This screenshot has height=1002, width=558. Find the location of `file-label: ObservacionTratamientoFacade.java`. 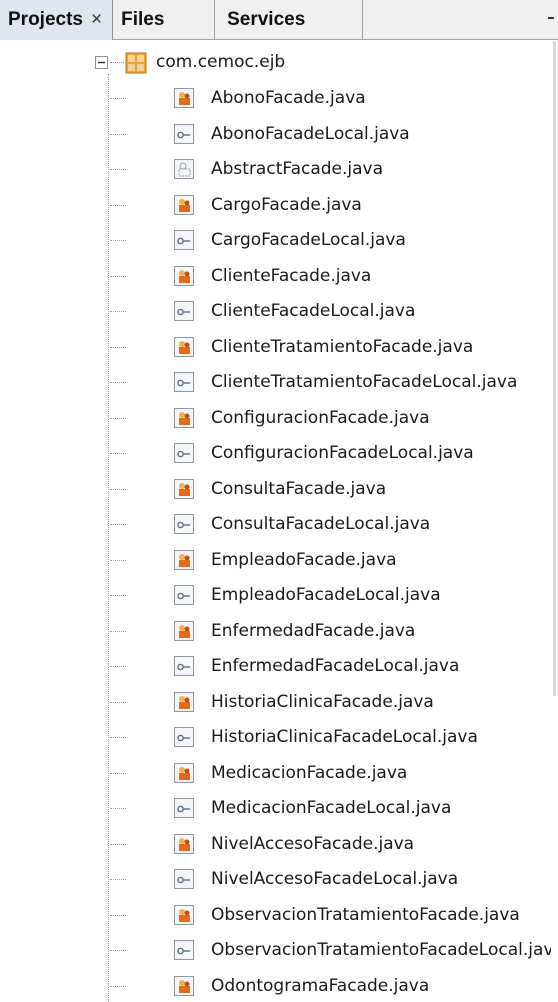

file-label: ObservacionTratamientoFacade.java is located at coordinates (365, 915).